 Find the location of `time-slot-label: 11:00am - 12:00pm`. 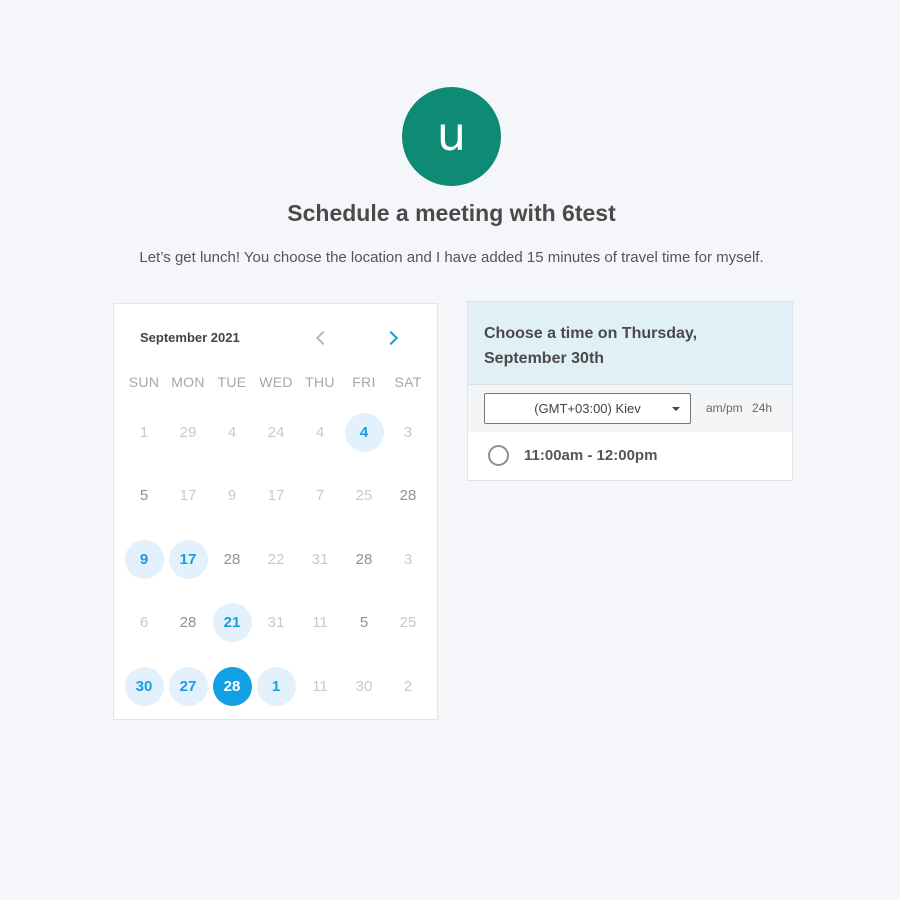

time-slot-label: 11:00am - 12:00pm is located at coordinates (591, 455).